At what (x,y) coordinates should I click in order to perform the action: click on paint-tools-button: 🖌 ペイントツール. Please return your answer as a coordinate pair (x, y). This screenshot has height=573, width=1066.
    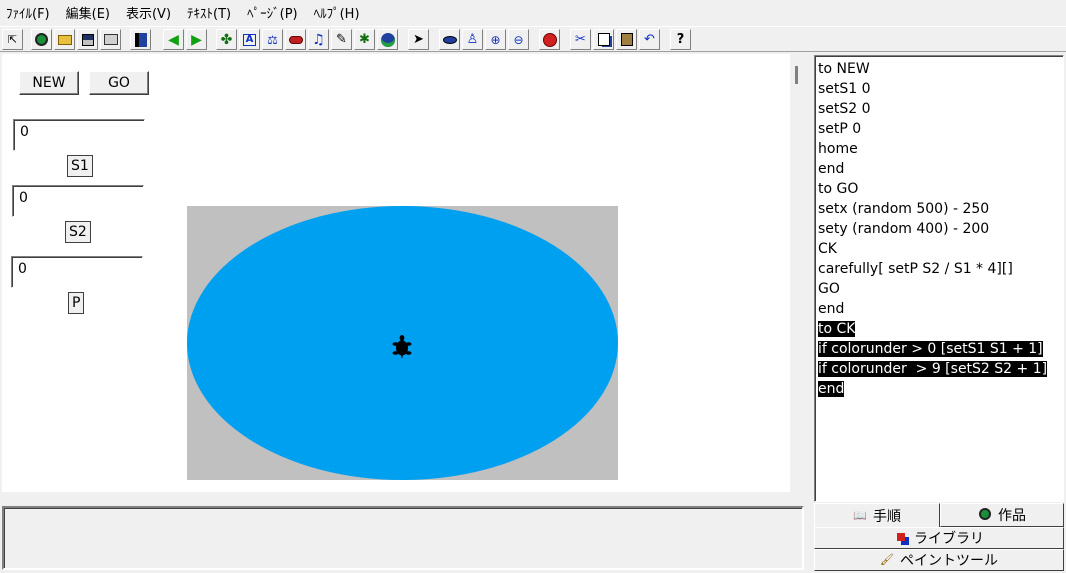
    Looking at the image, I should click on (939, 560).